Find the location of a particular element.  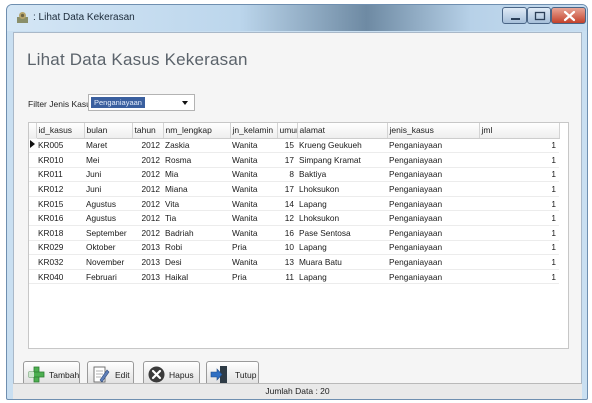

table-cell: Robi is located at coordinates (196, 248).